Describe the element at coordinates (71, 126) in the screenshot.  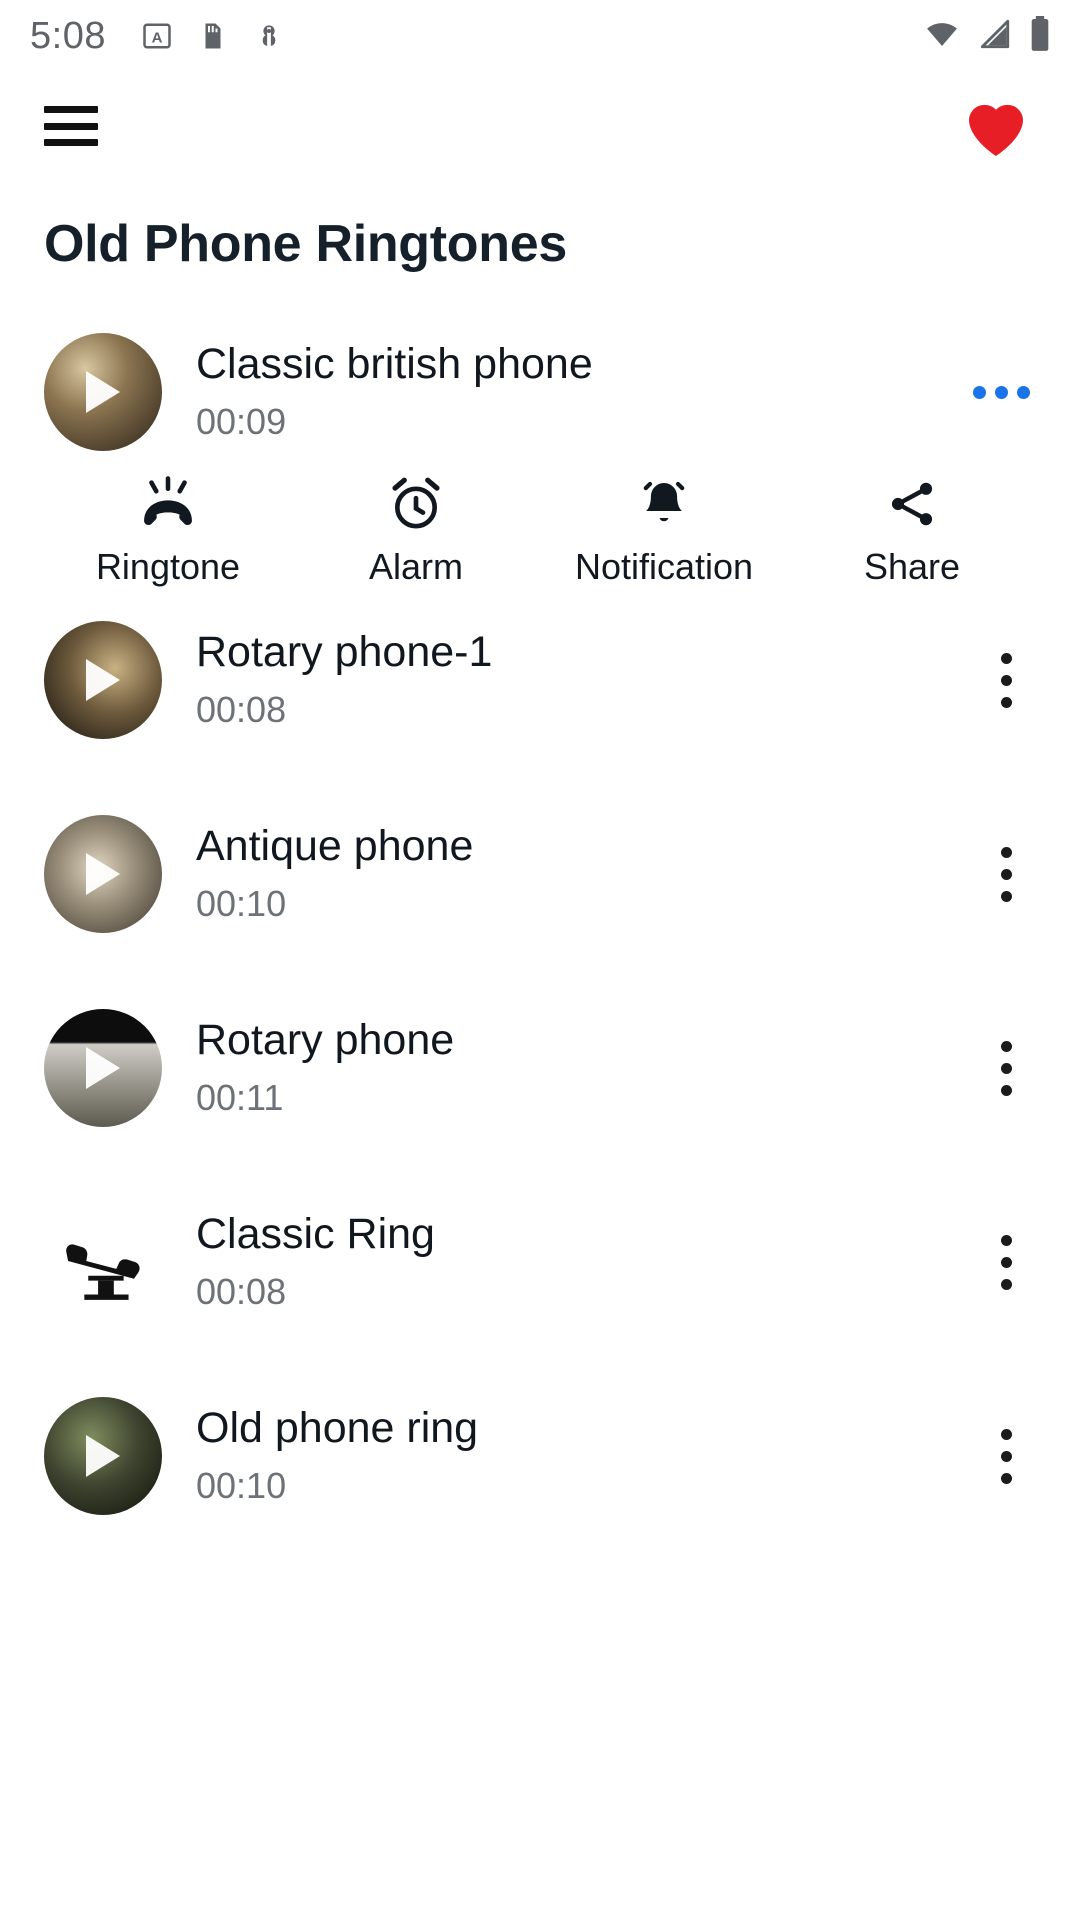
I see `hamburger-menu-icon` at that location.